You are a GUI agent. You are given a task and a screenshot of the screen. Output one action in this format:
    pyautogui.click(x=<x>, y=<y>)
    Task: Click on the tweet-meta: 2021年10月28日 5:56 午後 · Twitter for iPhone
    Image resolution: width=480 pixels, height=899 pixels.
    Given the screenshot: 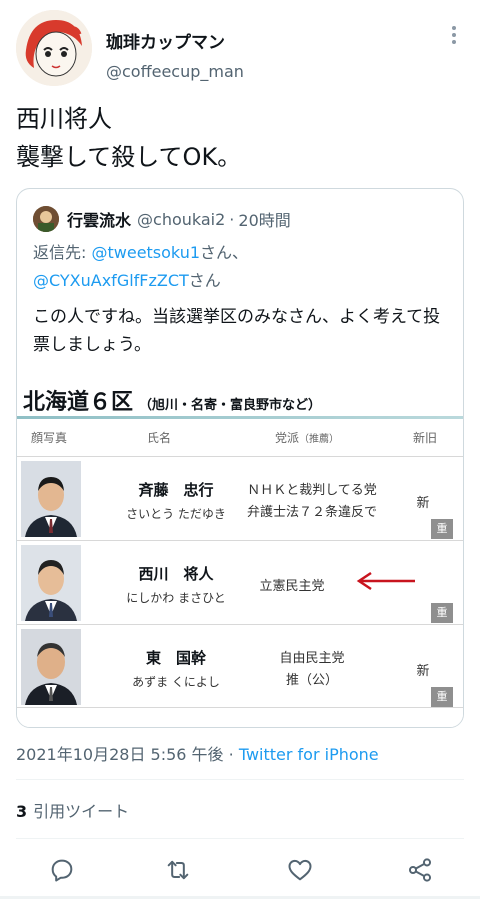 What is the action you would take?
    pyautogui.click(x=197, y=753)
    